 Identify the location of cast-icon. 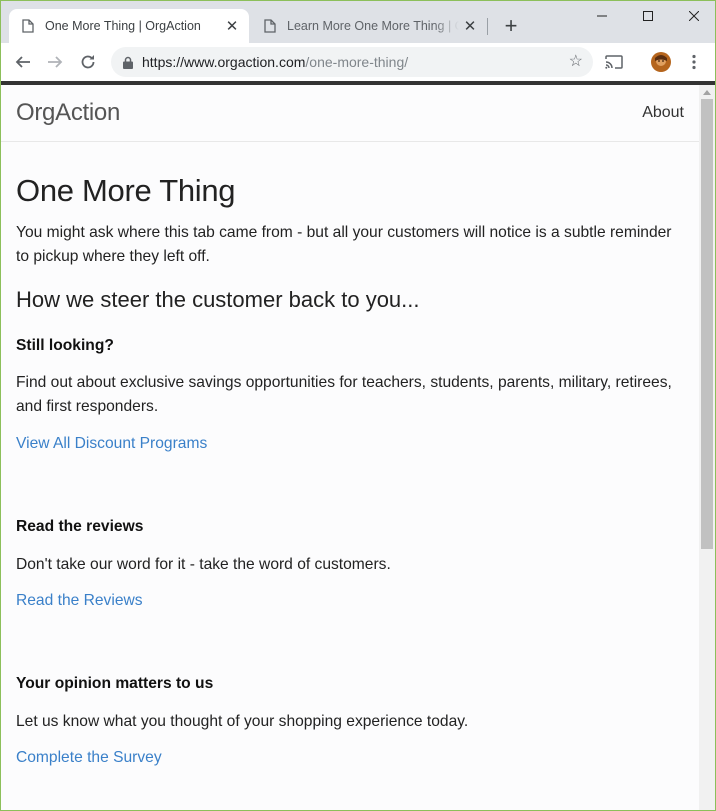
(614, 62).